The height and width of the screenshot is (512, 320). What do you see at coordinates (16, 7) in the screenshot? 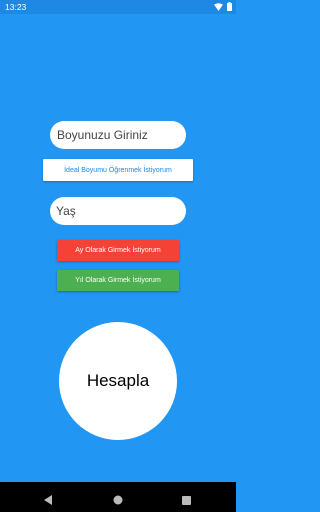
I see `status-time: 13:23` at bounding box center [16, 7].